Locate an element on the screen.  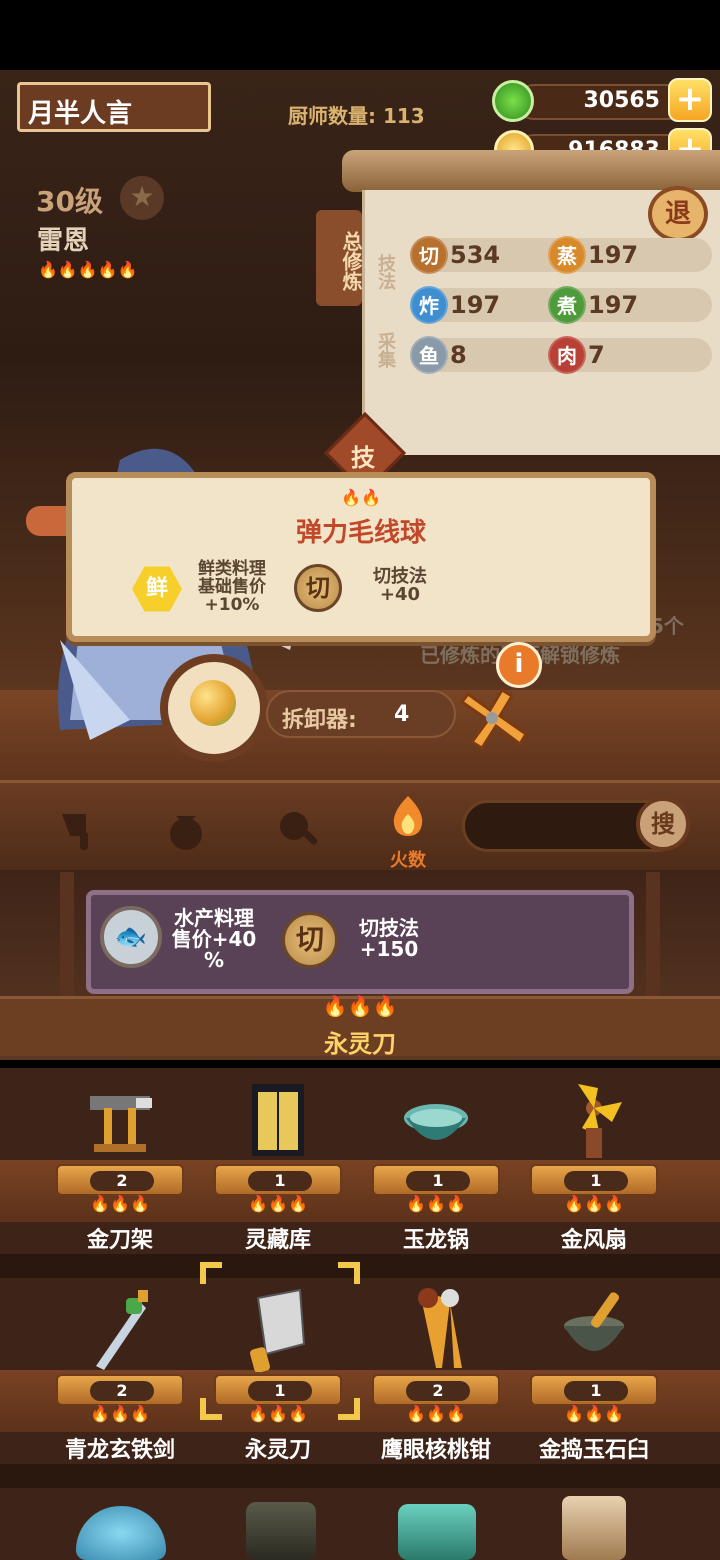
chef-name: 雷恩 is located at coordinates (63, 241).